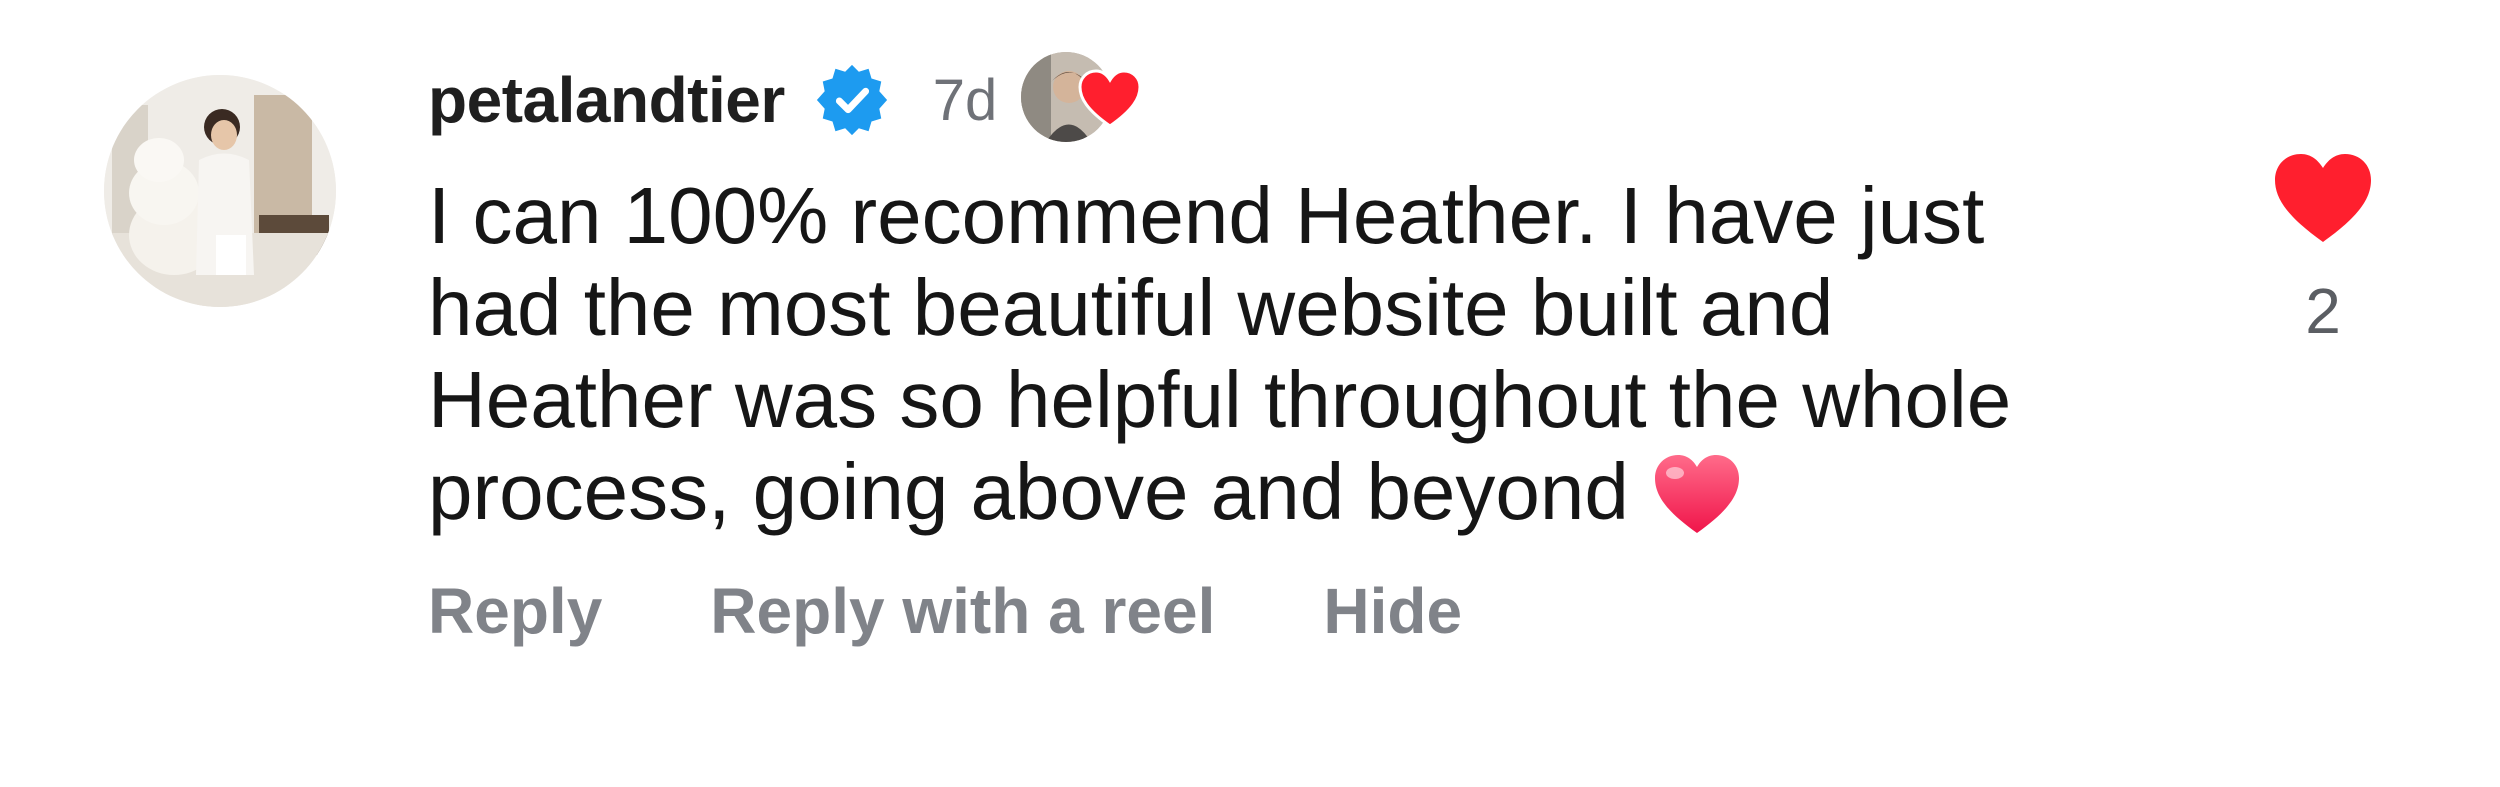  Describe the element at coordinates (1110, 99) in the screenshot. I see `mini-heart-icon` at that location.